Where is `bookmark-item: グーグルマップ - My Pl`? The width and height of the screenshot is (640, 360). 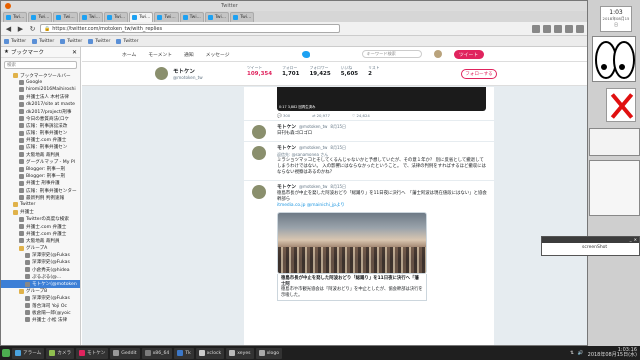
bookmark-item: グーグルマップ - My Pl is located at coordinates (40, 161).